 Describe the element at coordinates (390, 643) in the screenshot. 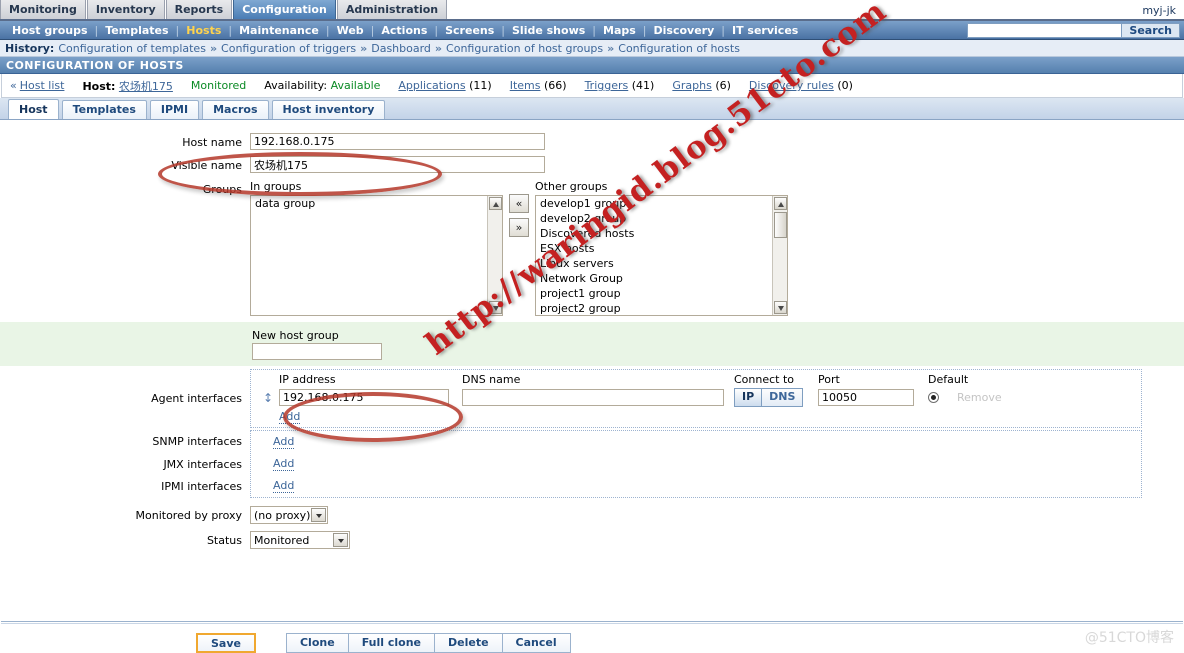

I see `full-clone-button: Full clone` at that location.